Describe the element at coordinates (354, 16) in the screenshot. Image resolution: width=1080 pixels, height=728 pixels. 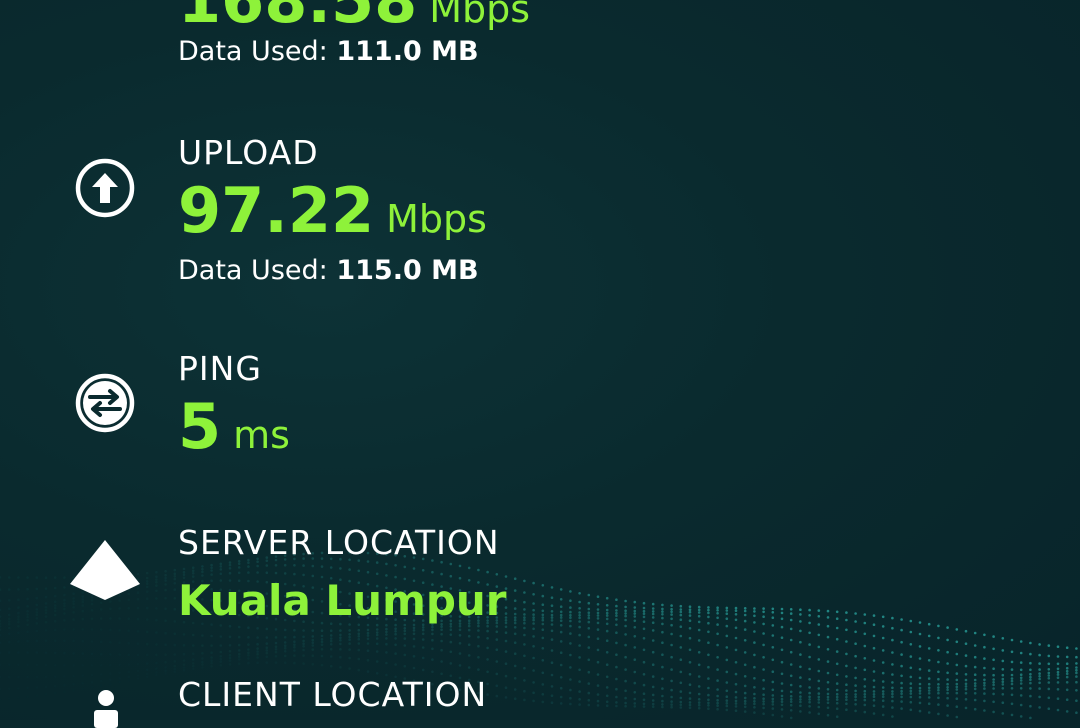
I see `download-speed: 168.58 Mbps` at that location.